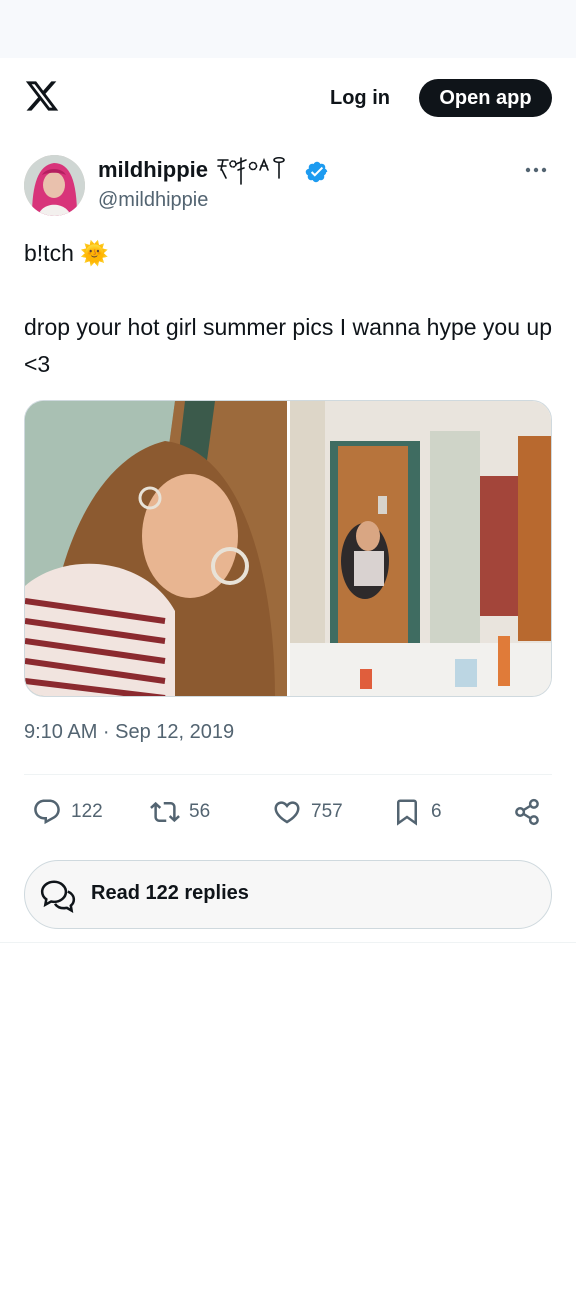 The image size is (576, 1289). I want to click on heart-icon, so click(287, 812).